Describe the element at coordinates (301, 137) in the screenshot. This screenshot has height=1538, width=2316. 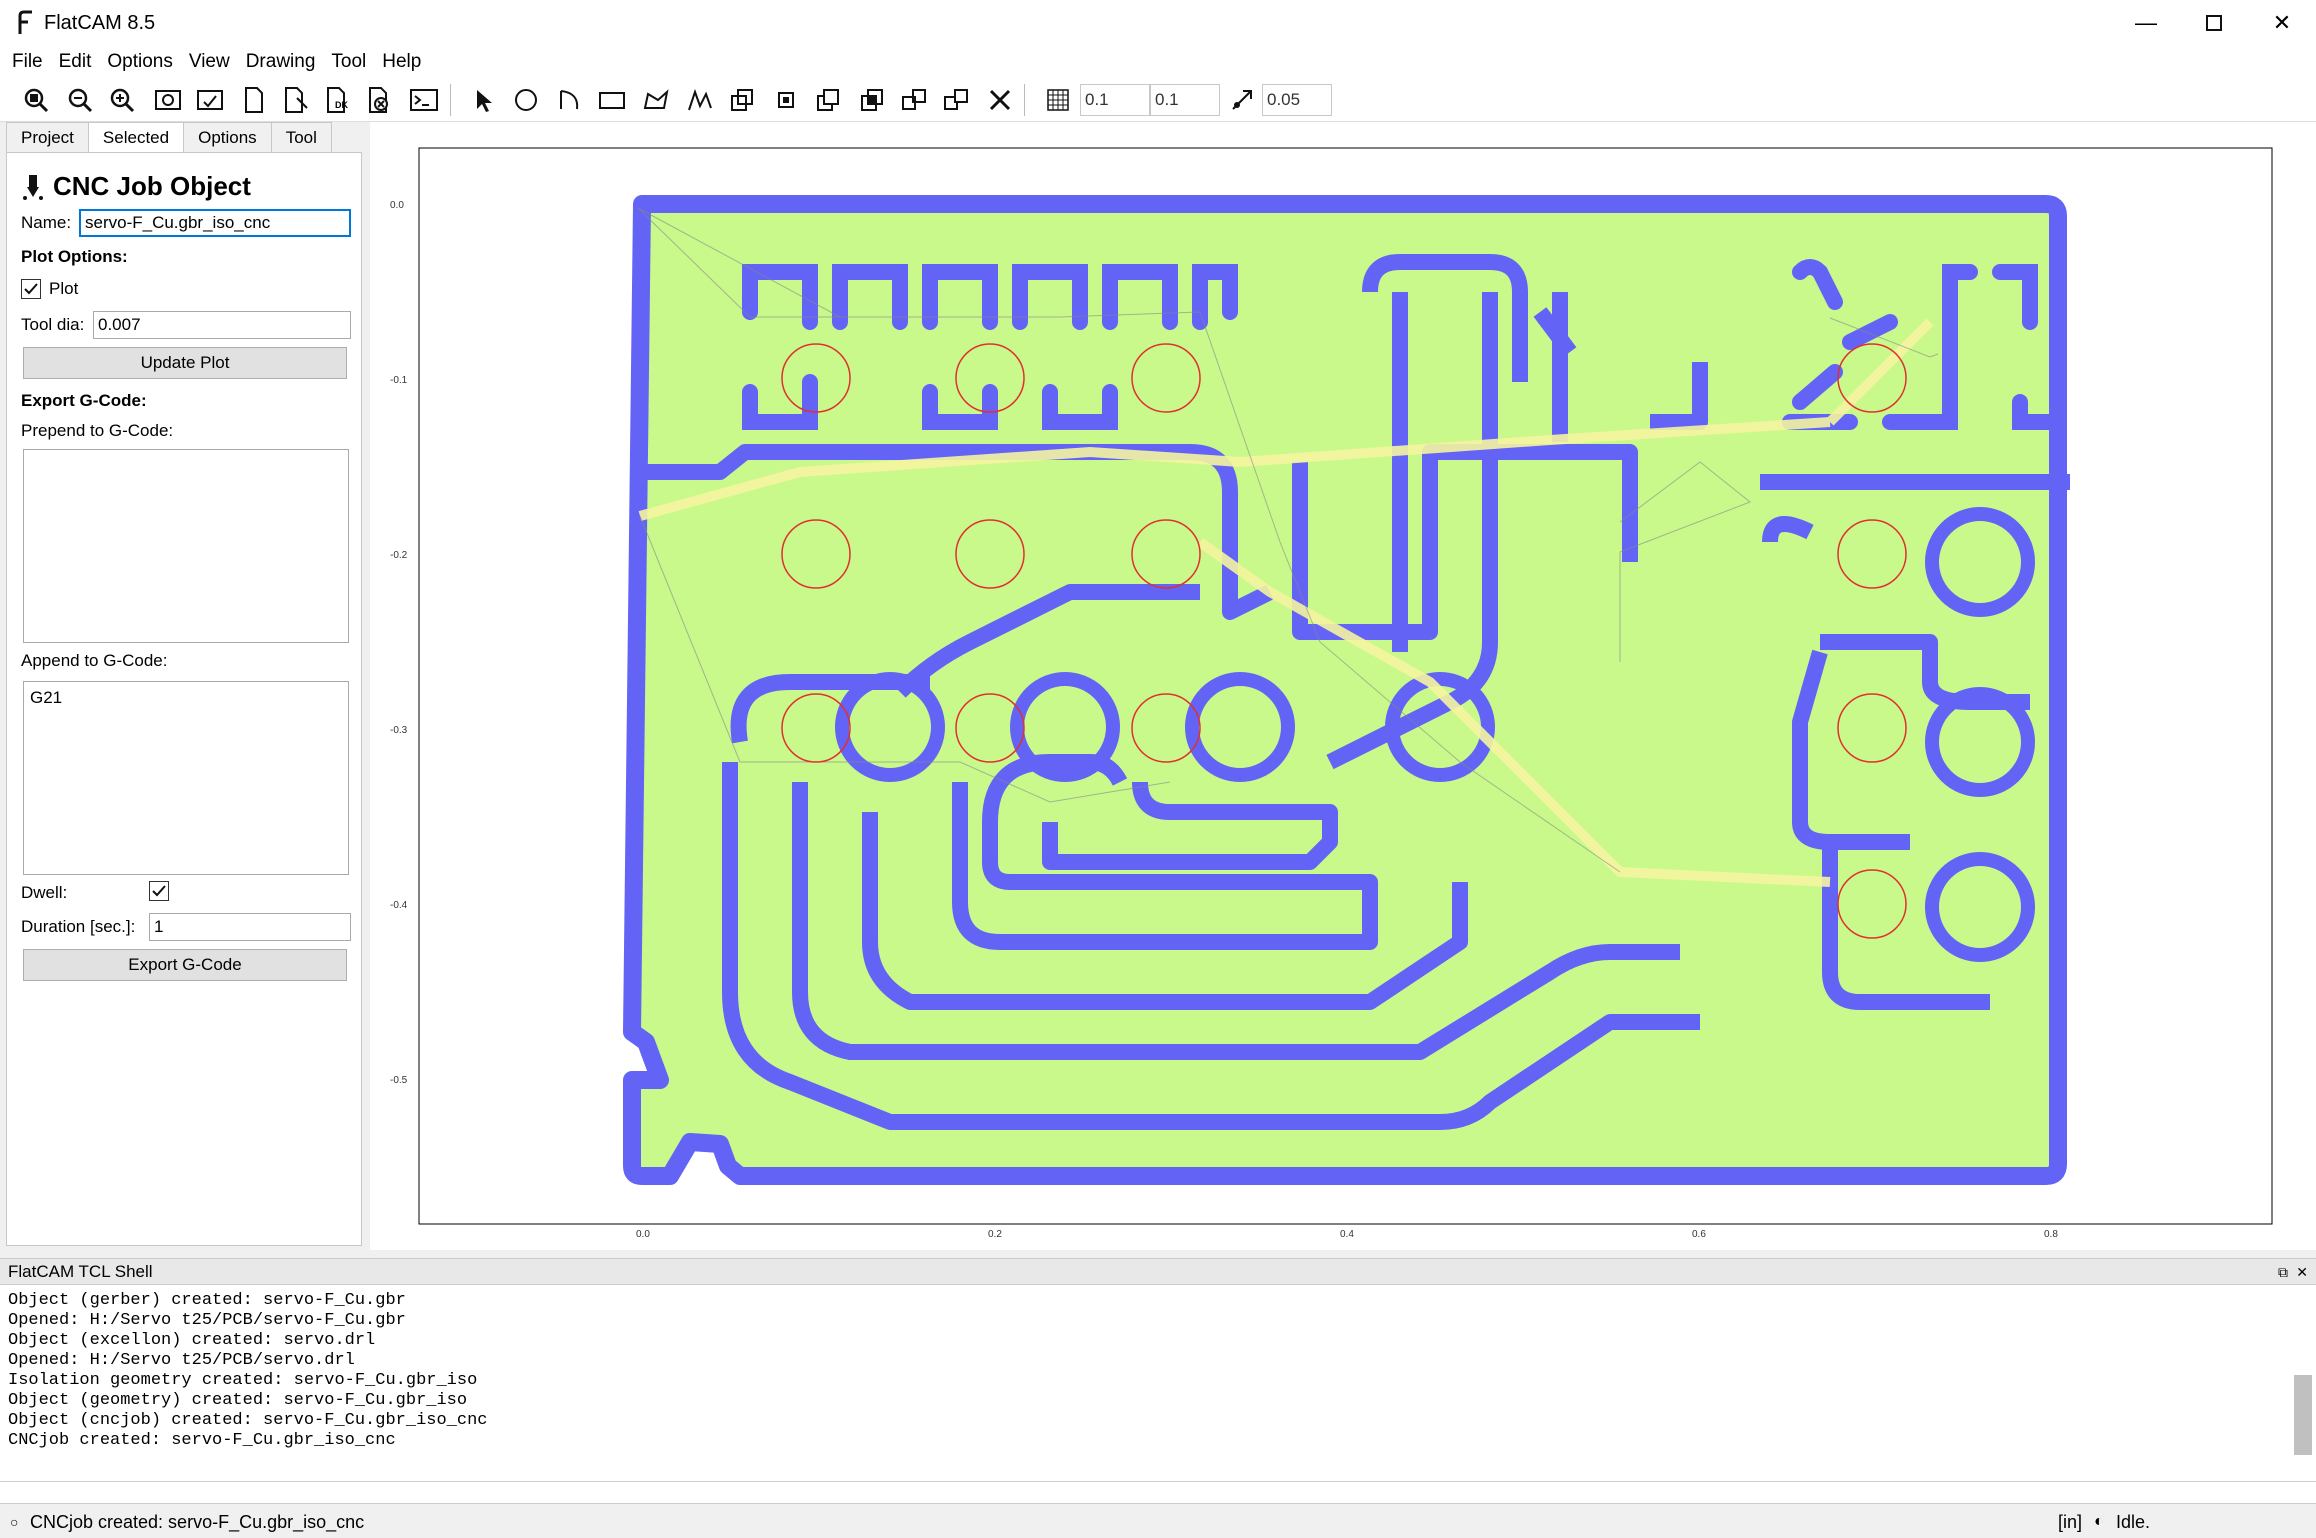
I see `tab-tool: Tool` at that location.